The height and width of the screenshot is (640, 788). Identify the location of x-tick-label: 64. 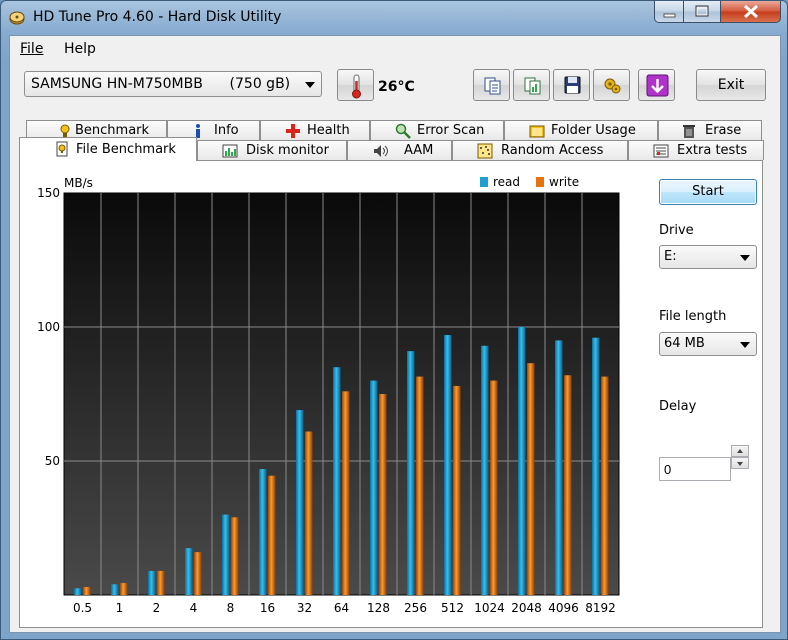
(341, 608).